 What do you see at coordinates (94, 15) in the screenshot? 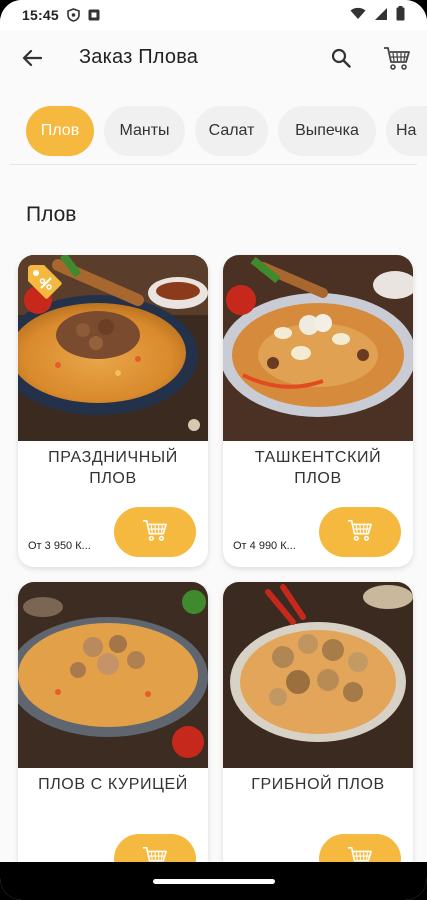
I see `notification-icon` at bounding box center [94, 15].